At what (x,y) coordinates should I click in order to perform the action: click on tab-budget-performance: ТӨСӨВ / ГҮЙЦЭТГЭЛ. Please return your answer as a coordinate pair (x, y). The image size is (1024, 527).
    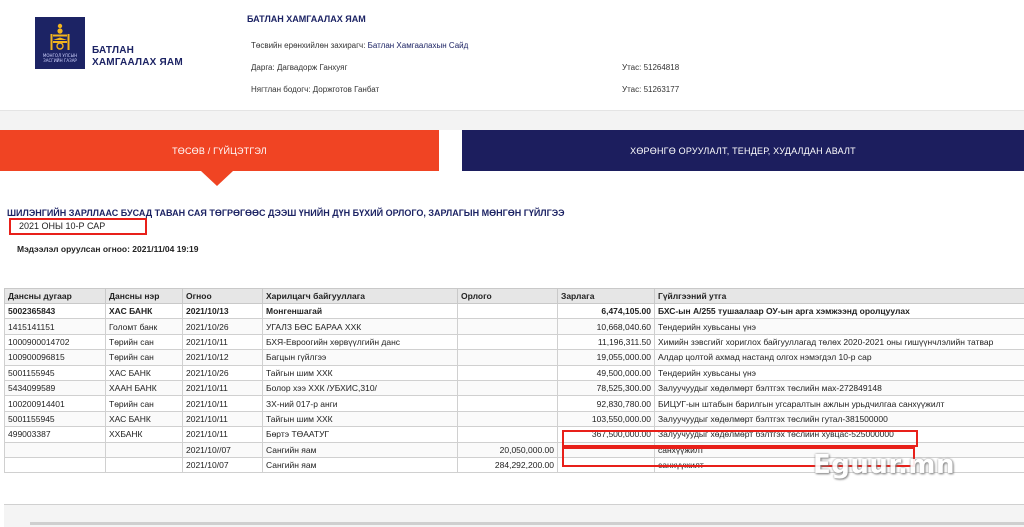
    Looking at the image, I should click on (219, 158).